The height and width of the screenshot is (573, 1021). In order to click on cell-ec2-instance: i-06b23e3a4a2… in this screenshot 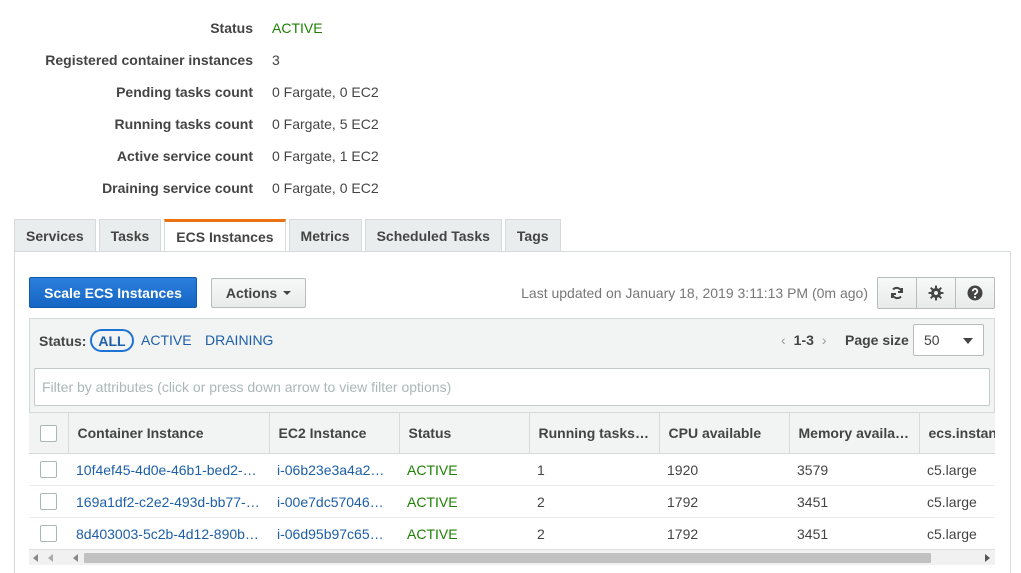, I will do `click(334, 469)`.